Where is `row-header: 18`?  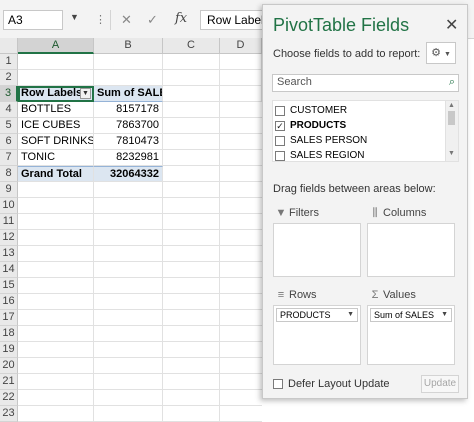 row-header: 18 is located at coordinates (9, 334).